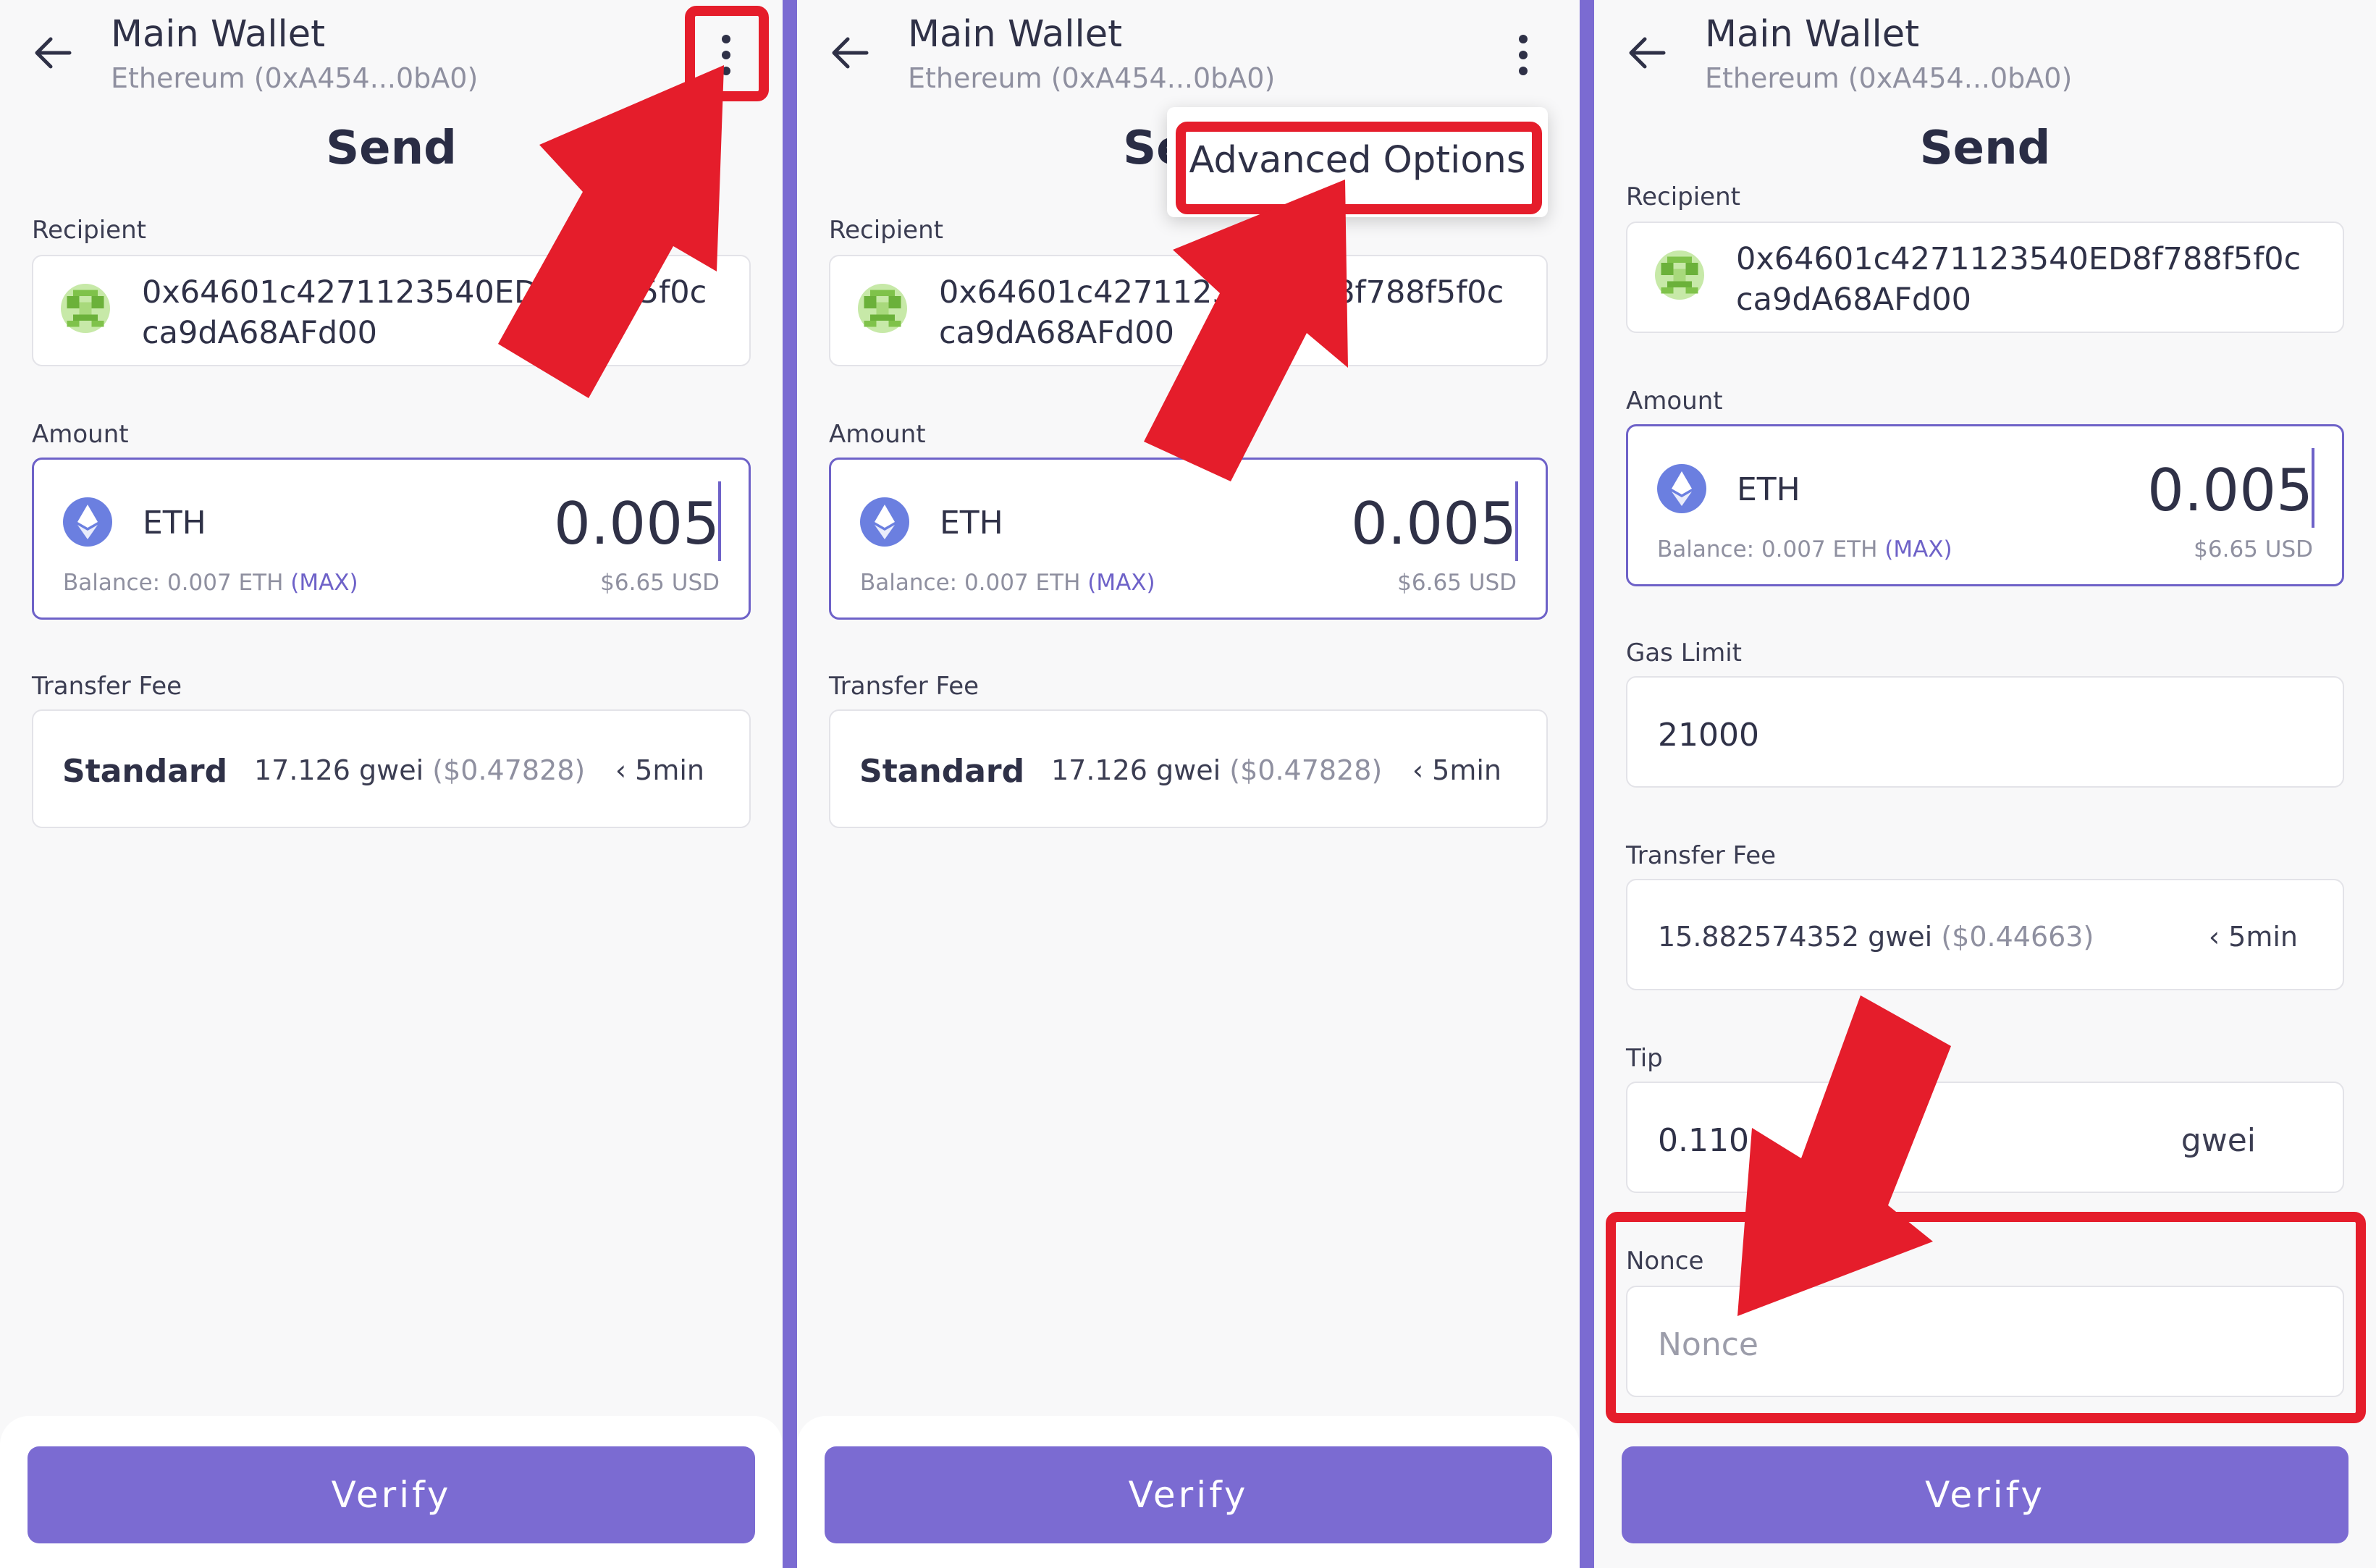 This screenshot has width=2376, height=1568. Describe the element at coordinates (1644, 1058) in the screenshot. I see `tip-label: Tip` at that location.